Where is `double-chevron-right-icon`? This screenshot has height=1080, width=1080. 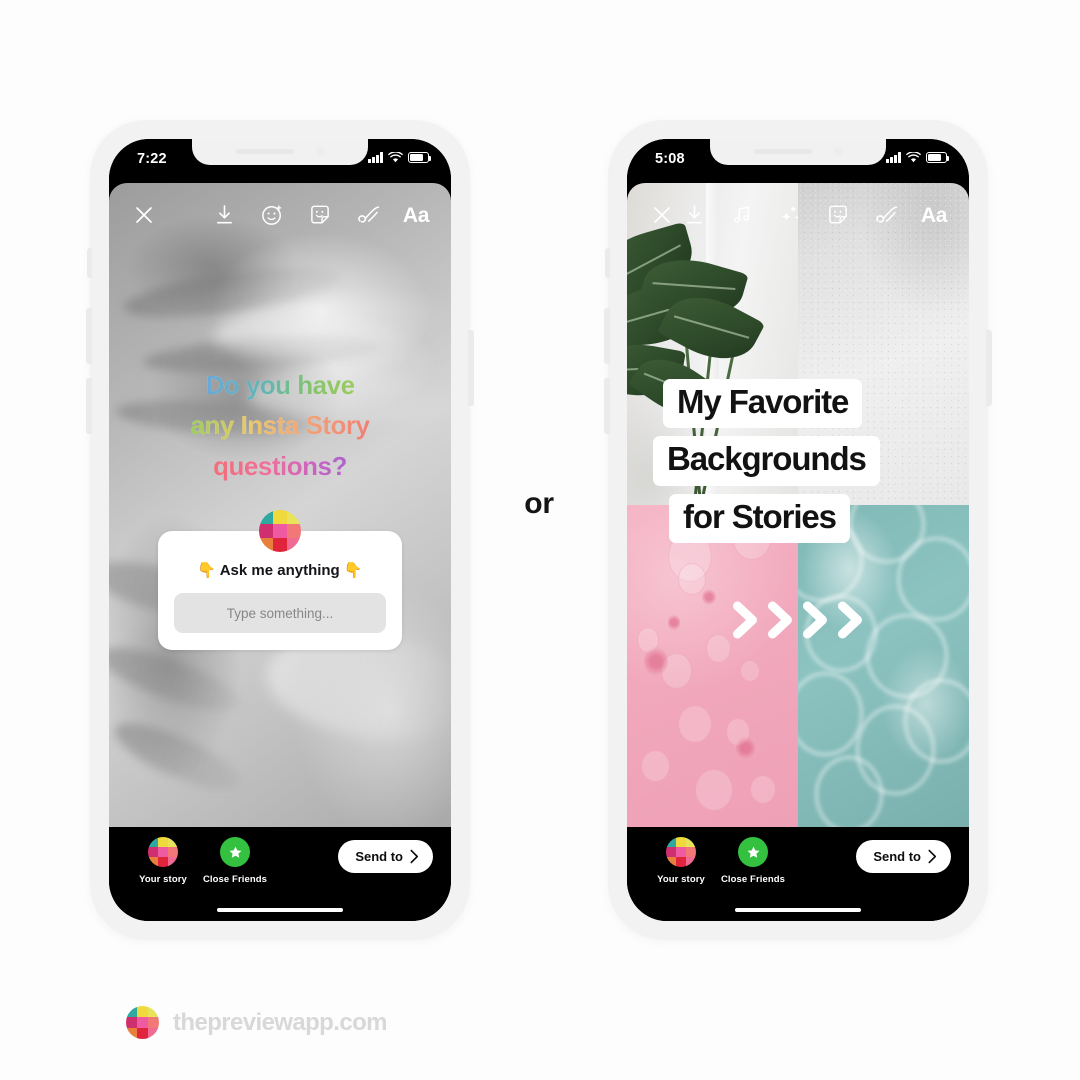
double-chevron-right-icon is located at coordinates (798, 620).